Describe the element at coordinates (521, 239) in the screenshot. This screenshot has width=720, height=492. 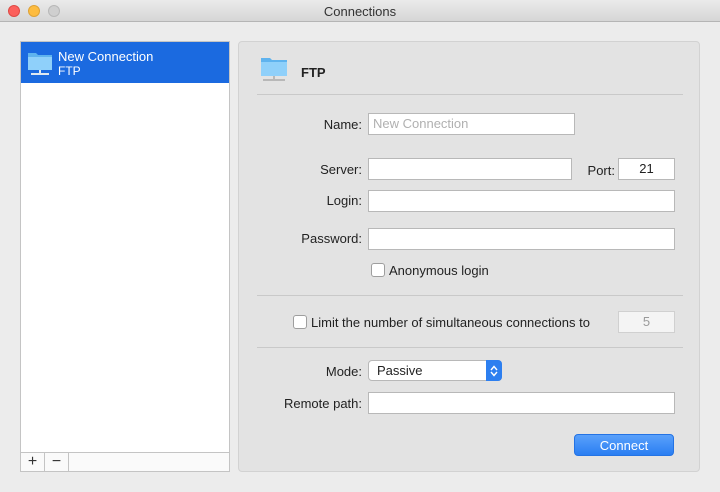
I see `password-field` at that location.